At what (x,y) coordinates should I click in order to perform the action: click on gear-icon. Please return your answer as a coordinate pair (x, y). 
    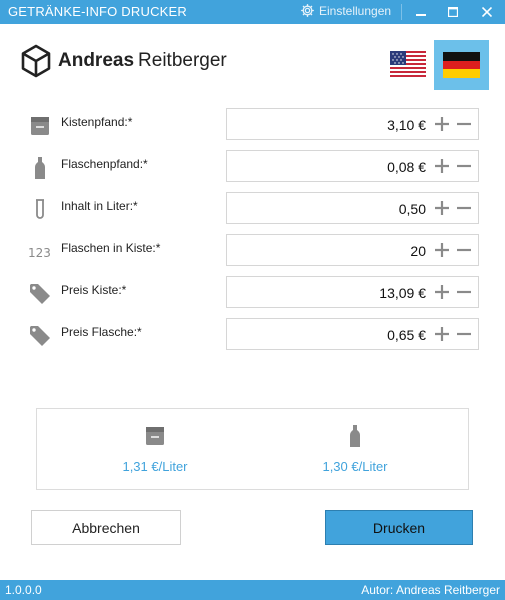
    Looking at the image, I should click on (307, 10).